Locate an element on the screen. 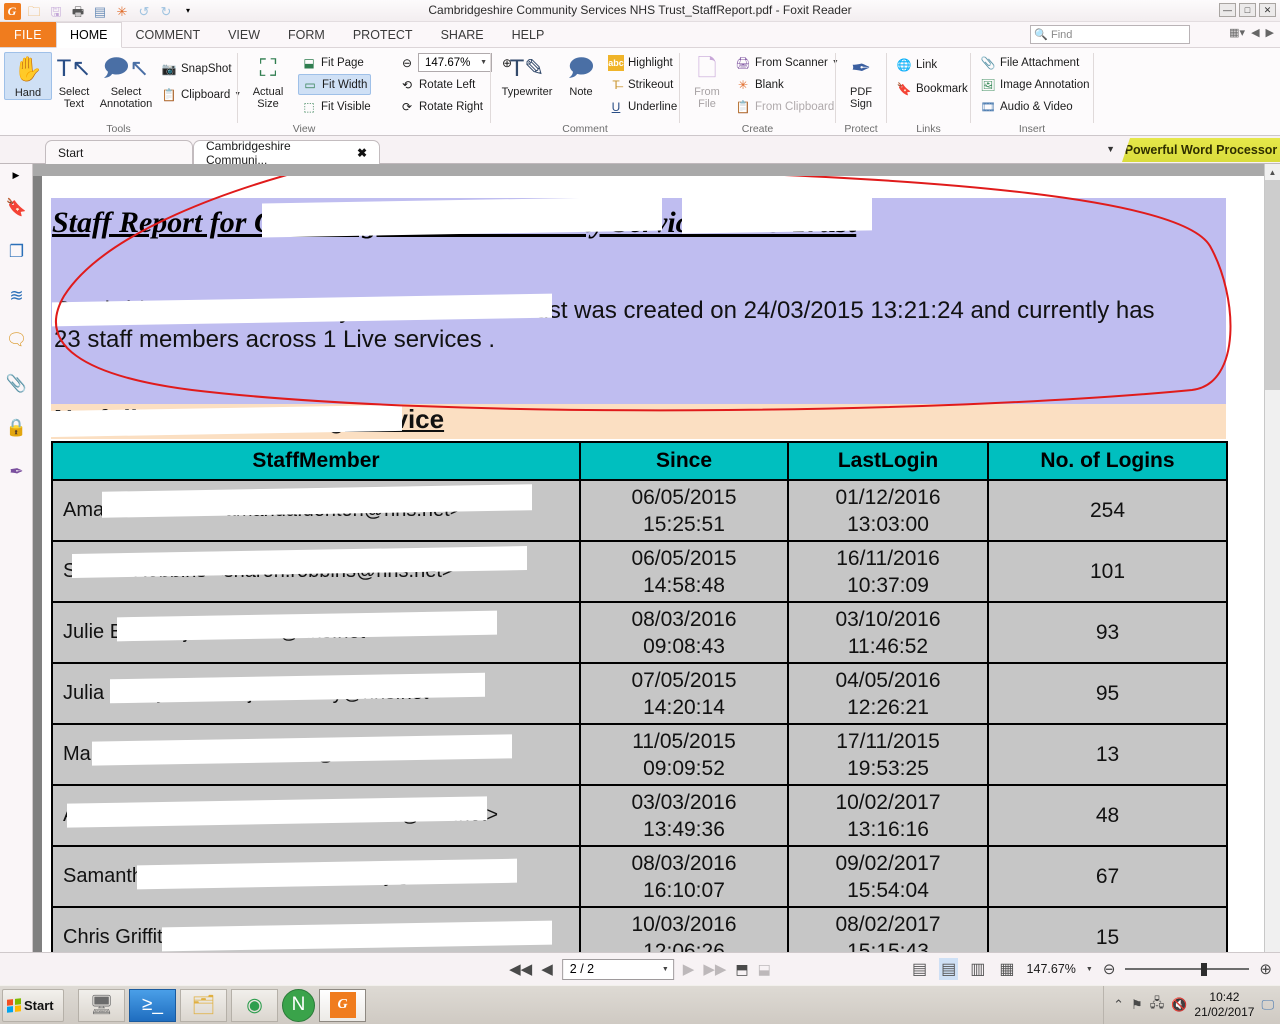 This screenshot has height=1024, width=1280. doc-tab-start: Start is located at coordinates (119, 152).